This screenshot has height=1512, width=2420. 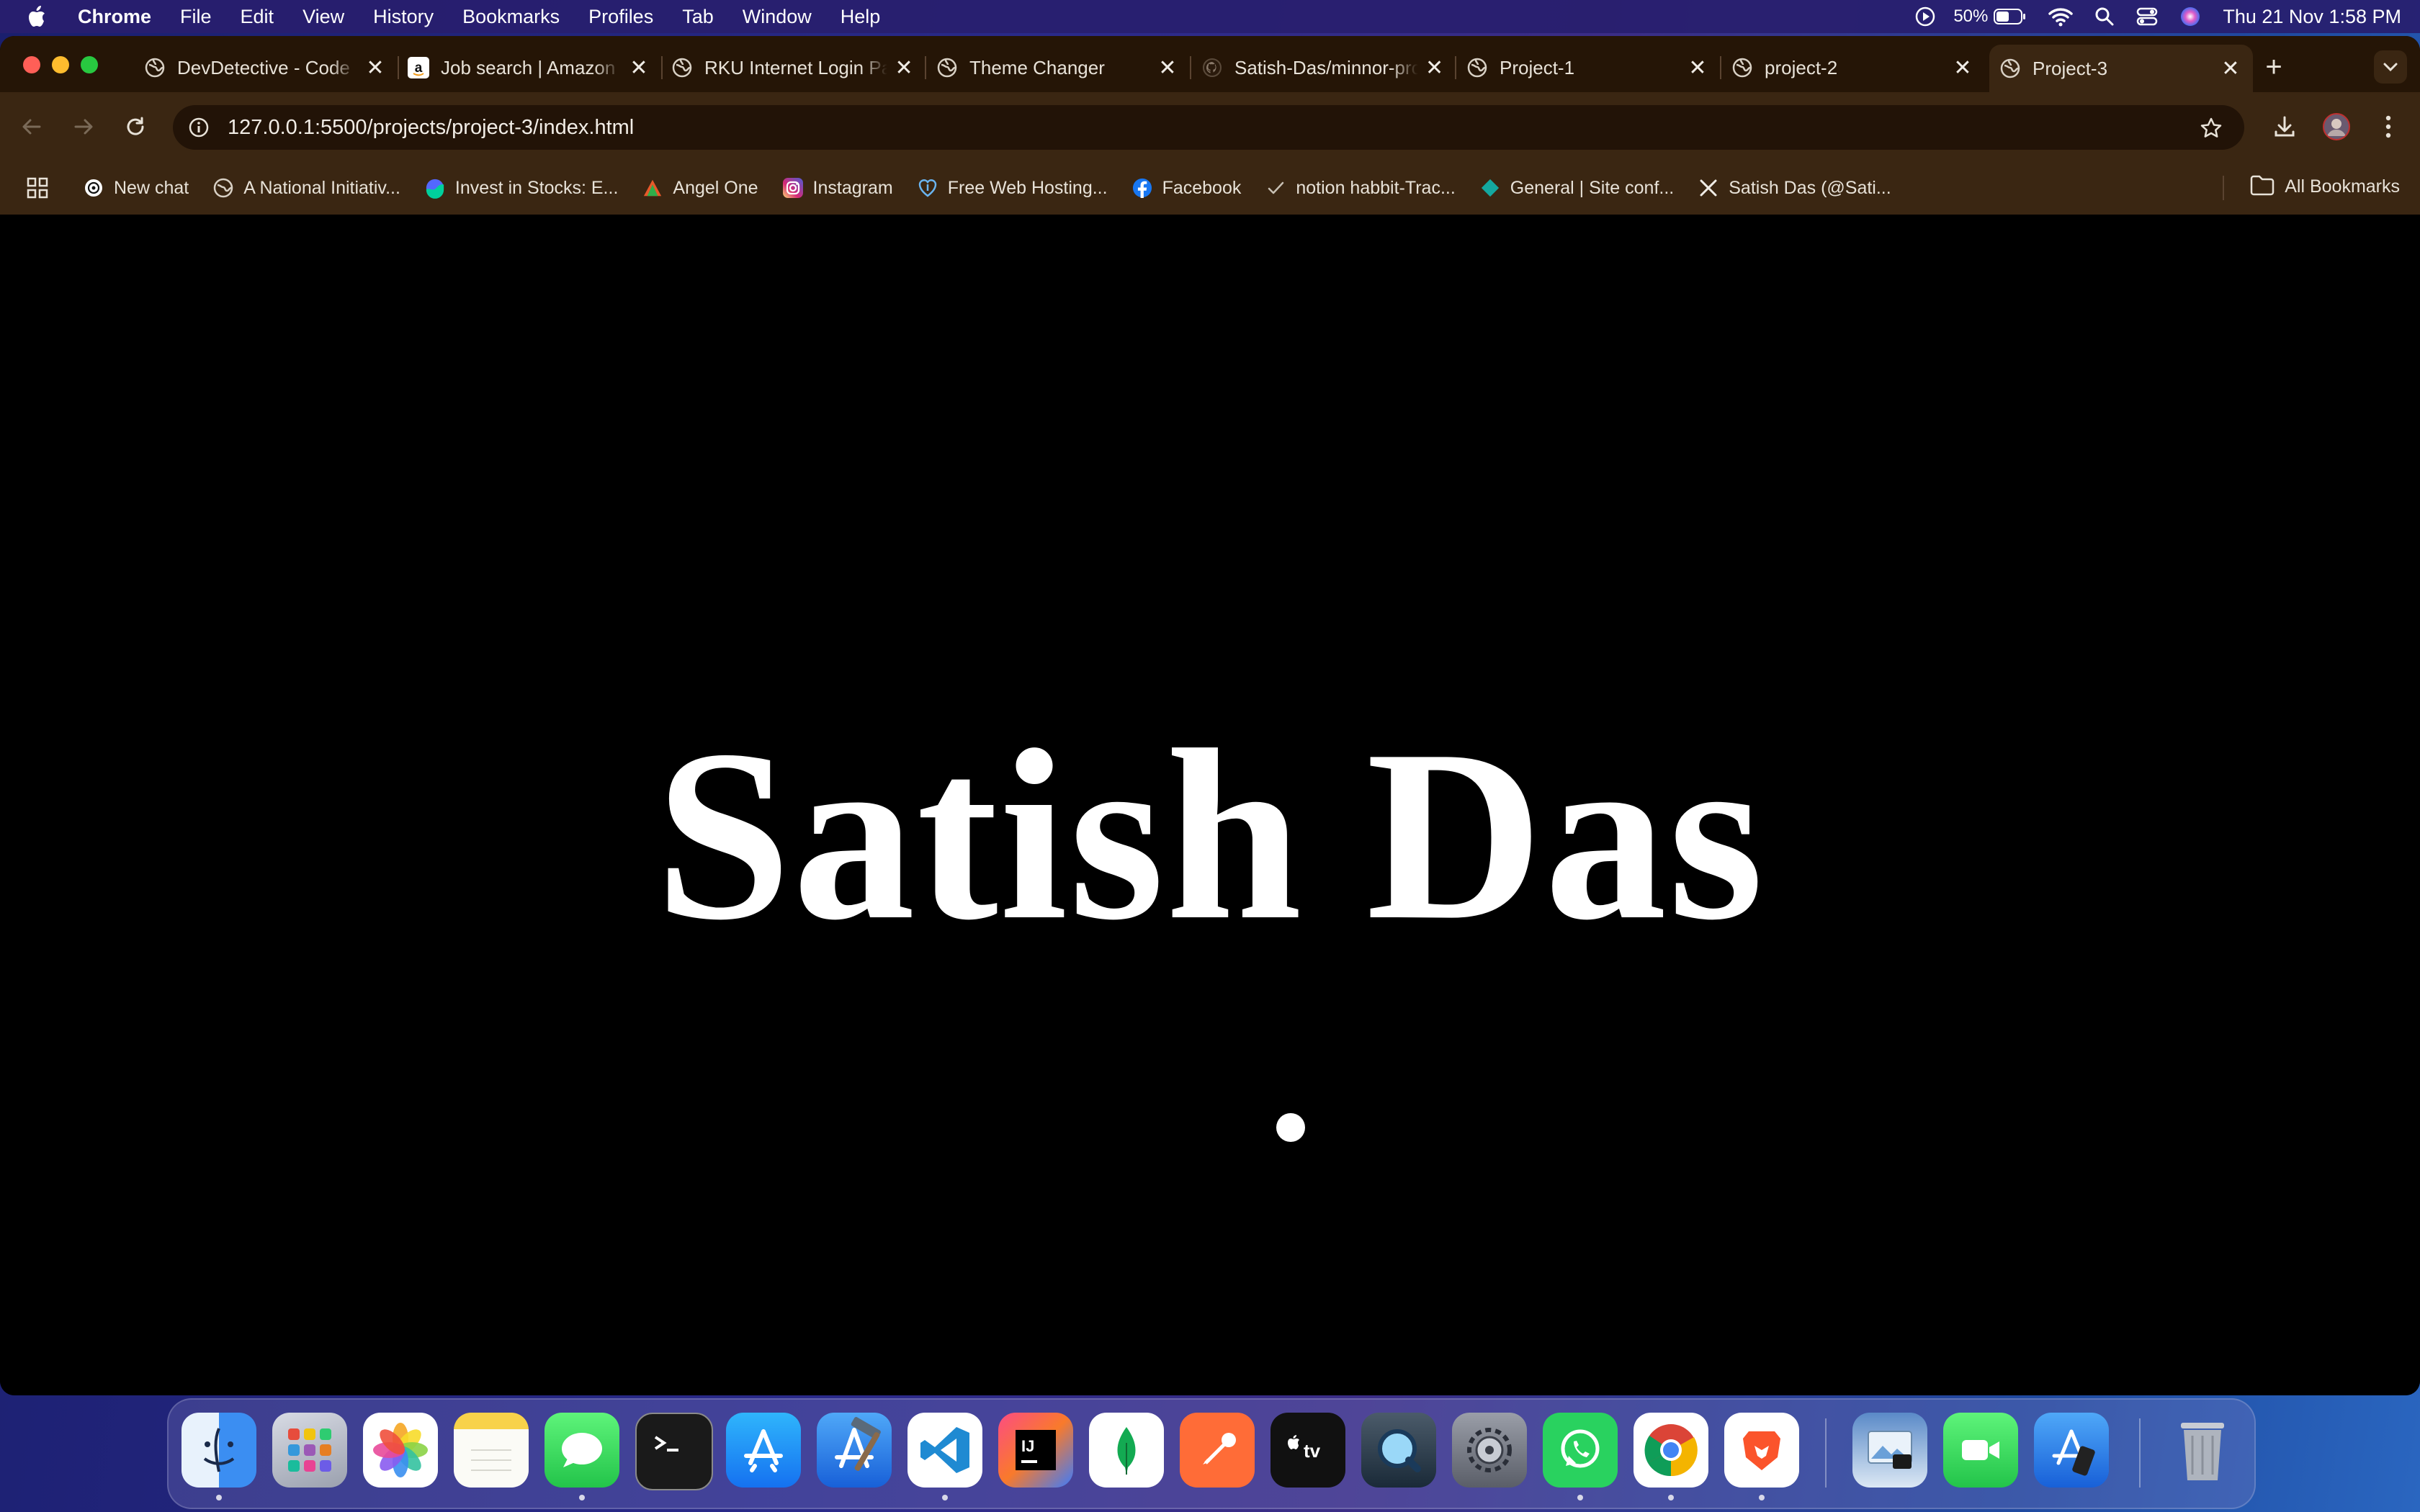 I want to click on tab-github-minor-project: Satish-Das/minnor-project ✕, so click(x=1323, y=67).